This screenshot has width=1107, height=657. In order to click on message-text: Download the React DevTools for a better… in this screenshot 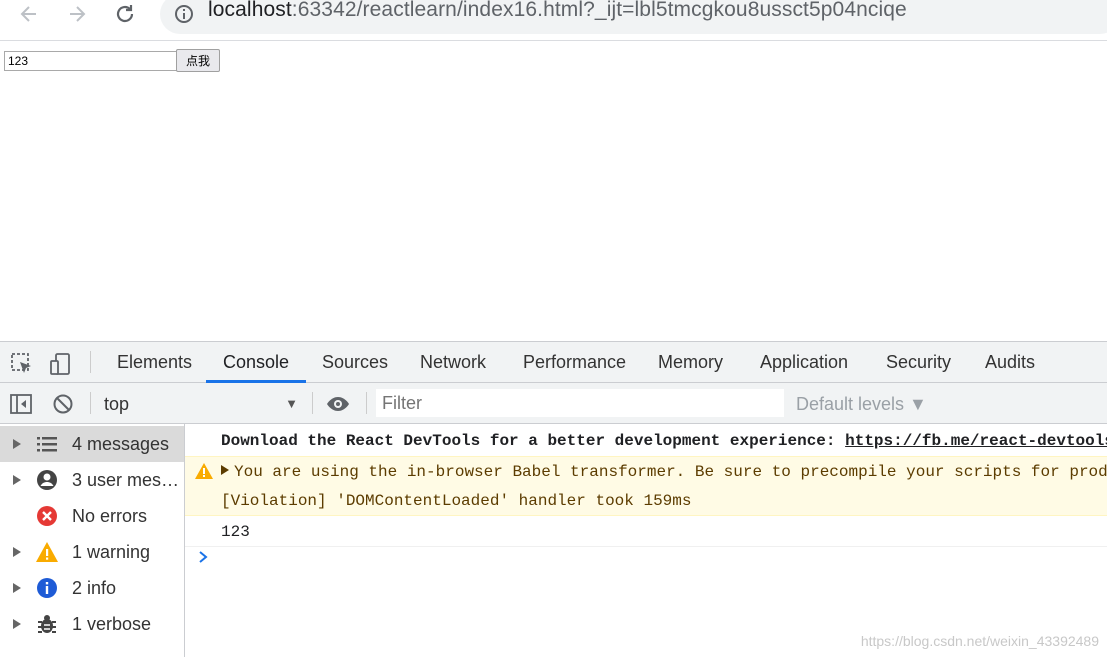, I will do `click(533, 441)`.